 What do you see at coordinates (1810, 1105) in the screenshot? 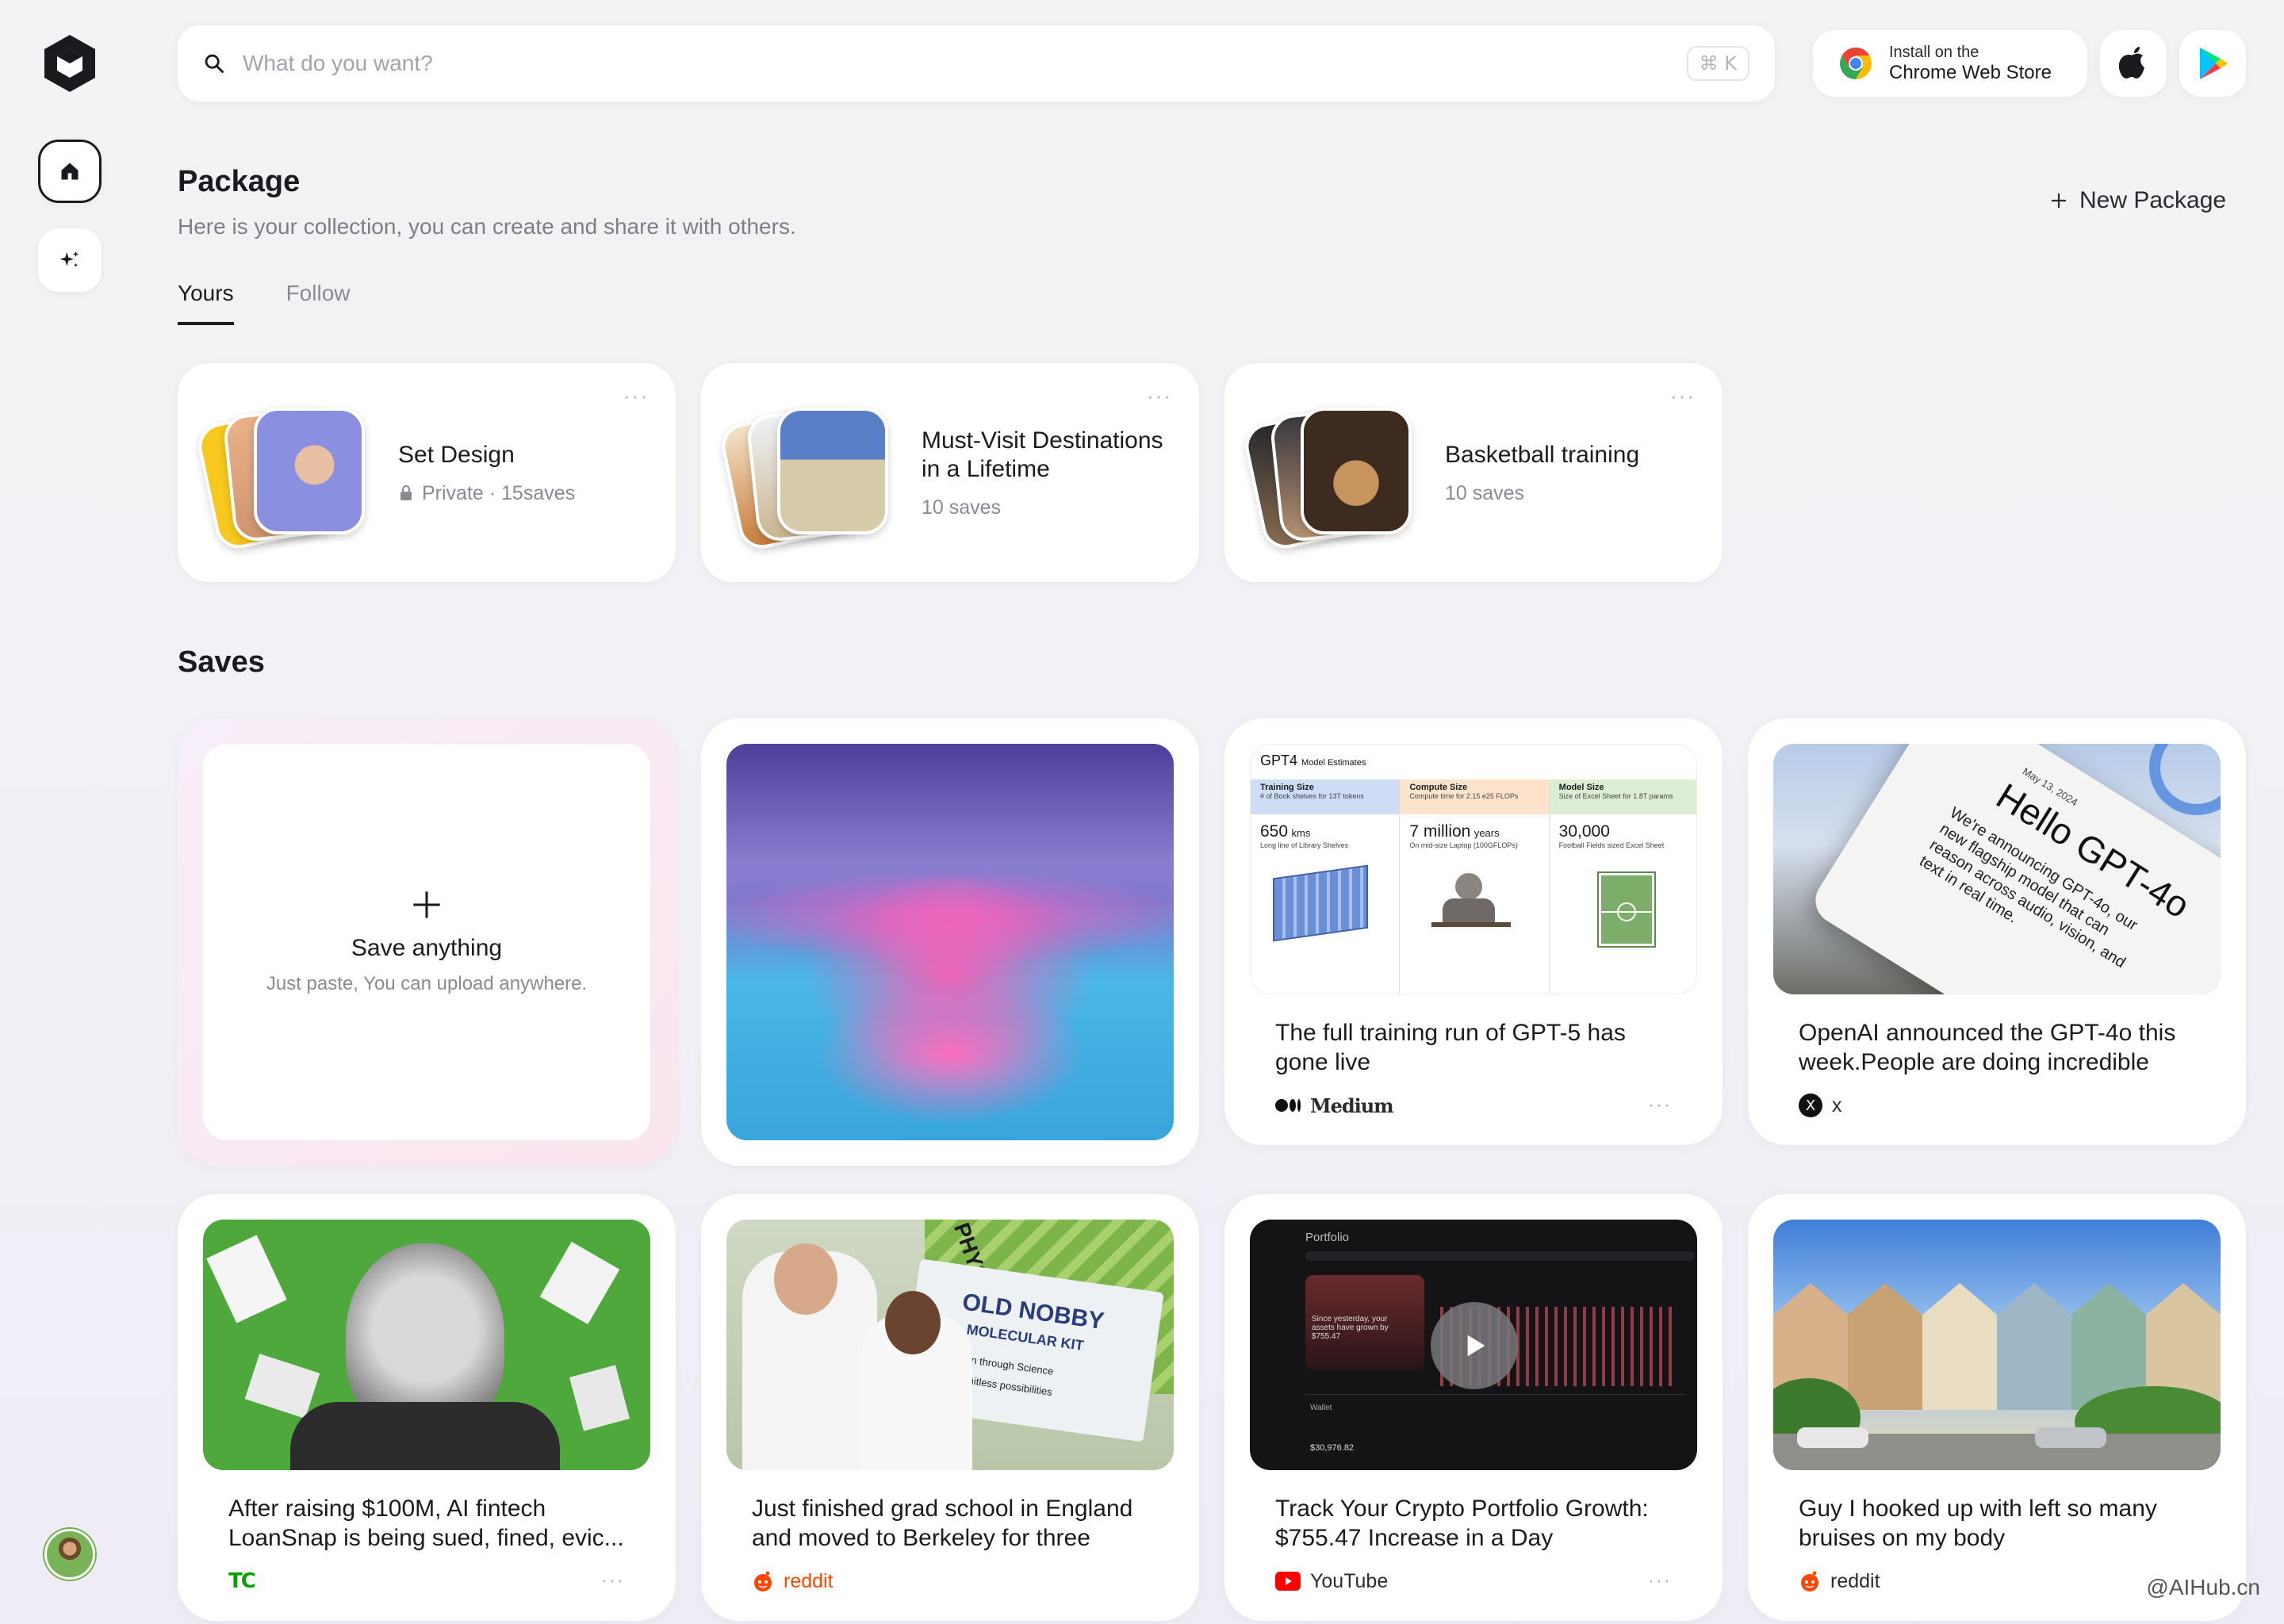
I see `x-logo-icon: X` at bounding box center [1810, 1105].